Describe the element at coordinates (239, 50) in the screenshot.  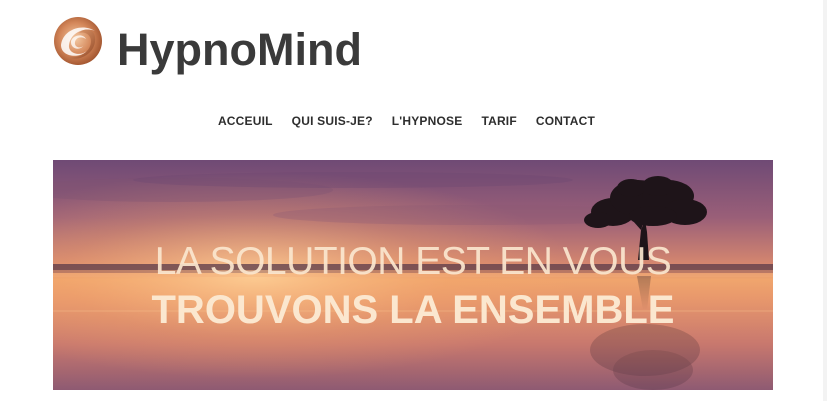
I see `brand-name: HypnoMind` at that location.